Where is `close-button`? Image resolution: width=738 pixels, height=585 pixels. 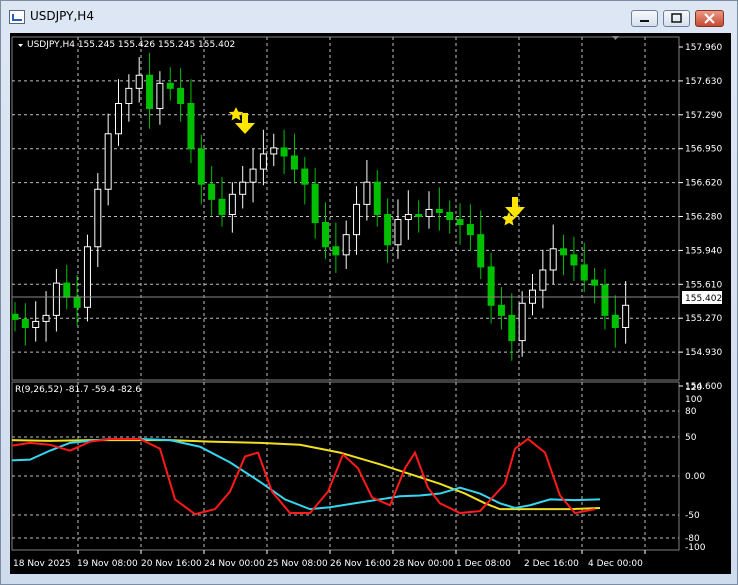 close-button is located at coordinates (709, 18).